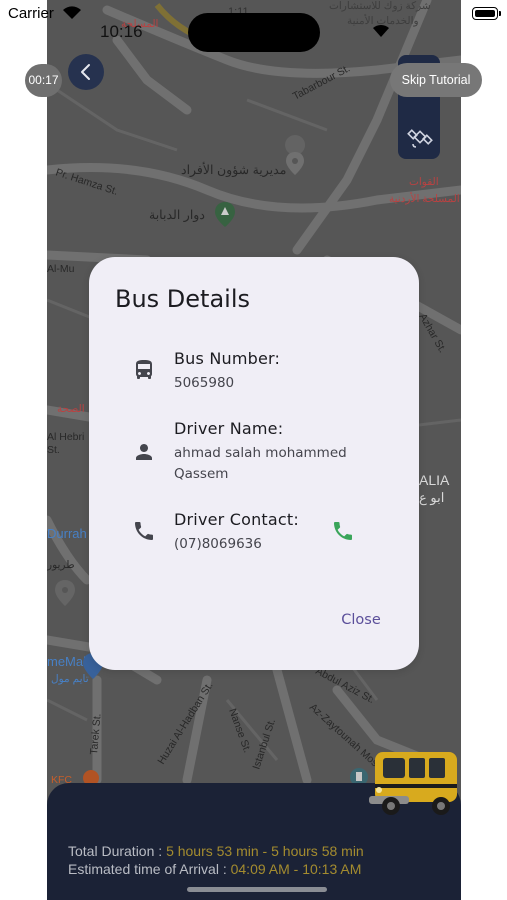 This screenshot has height=900, width=507. Describe the element at coordinates (149, 869) in the screenshot. I see `eta-label: Estimated time of Arrival :` at that location.